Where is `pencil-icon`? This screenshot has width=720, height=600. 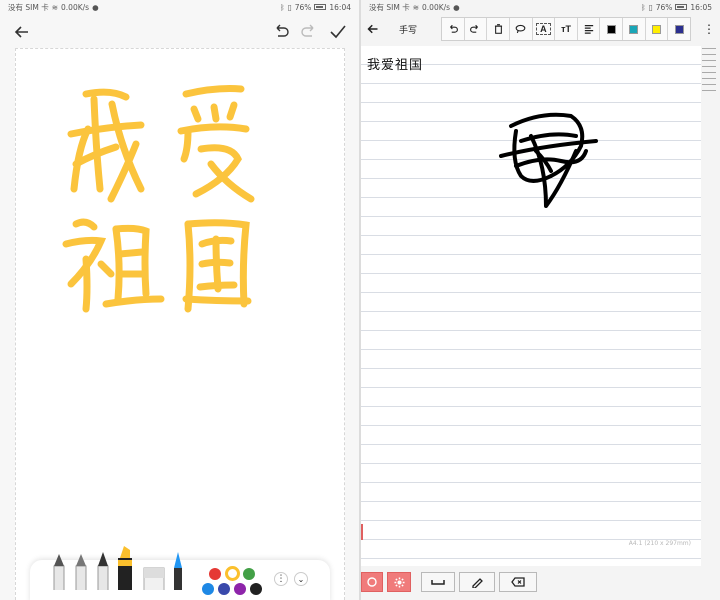
pencil-icon is located at coordinates (81, 572).